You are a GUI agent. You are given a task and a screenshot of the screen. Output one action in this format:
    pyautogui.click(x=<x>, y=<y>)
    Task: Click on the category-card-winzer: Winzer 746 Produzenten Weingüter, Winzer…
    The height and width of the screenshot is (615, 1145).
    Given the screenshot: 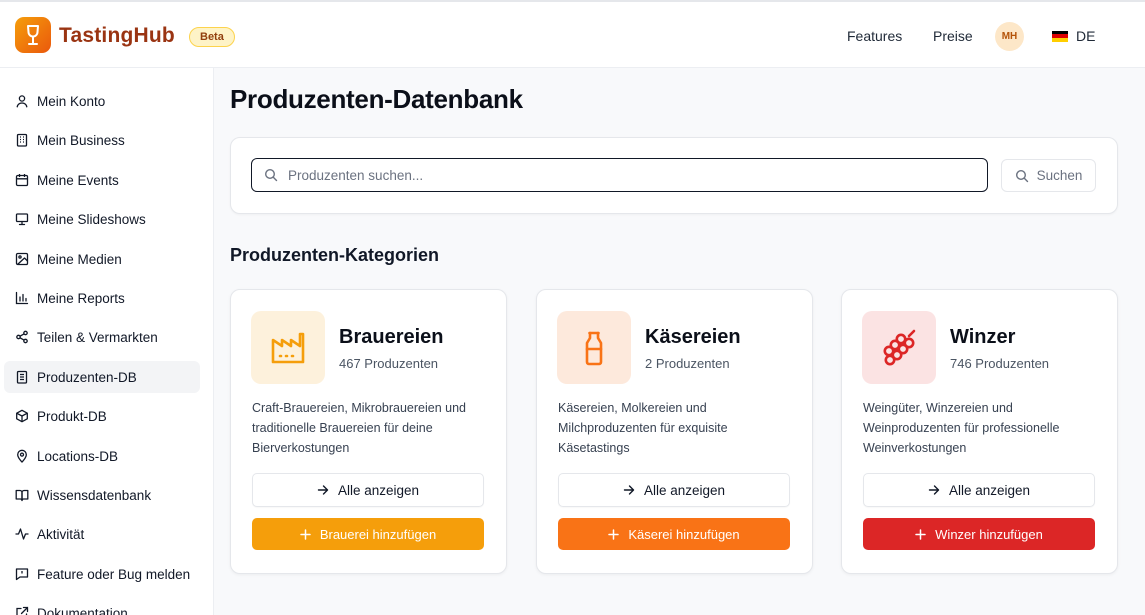 What is the action you would take?
    pyautogui.click(x=979, y=431)
    